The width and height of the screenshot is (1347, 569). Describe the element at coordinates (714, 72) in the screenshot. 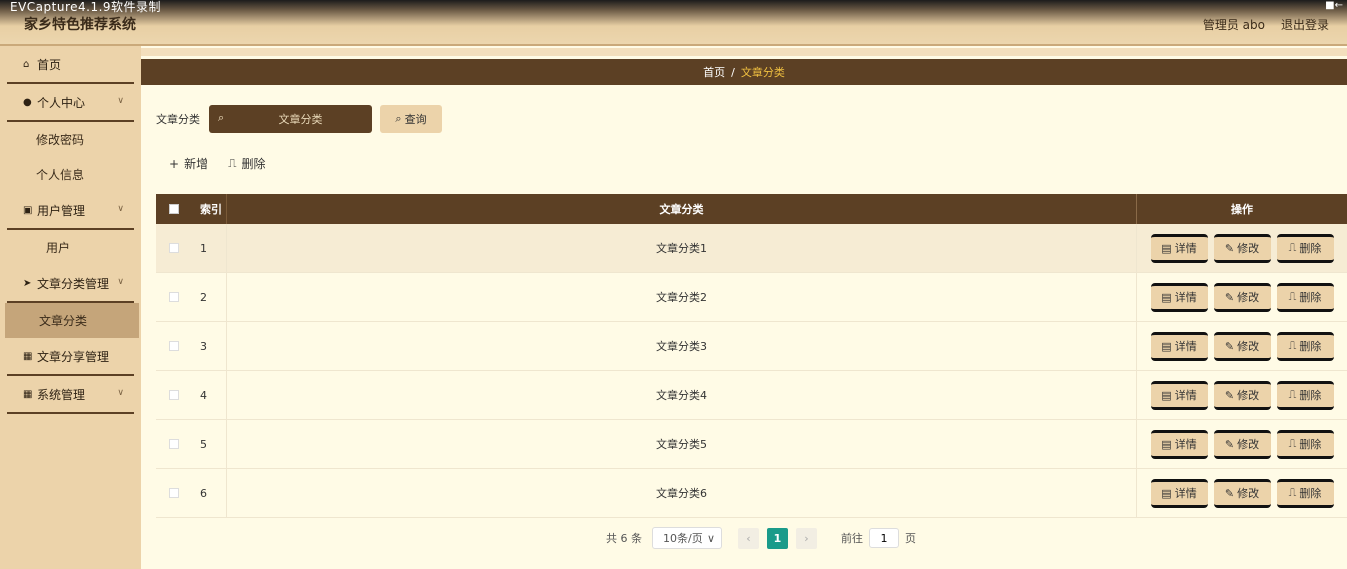

I see `breadcrumb-home: 首页` at that location.